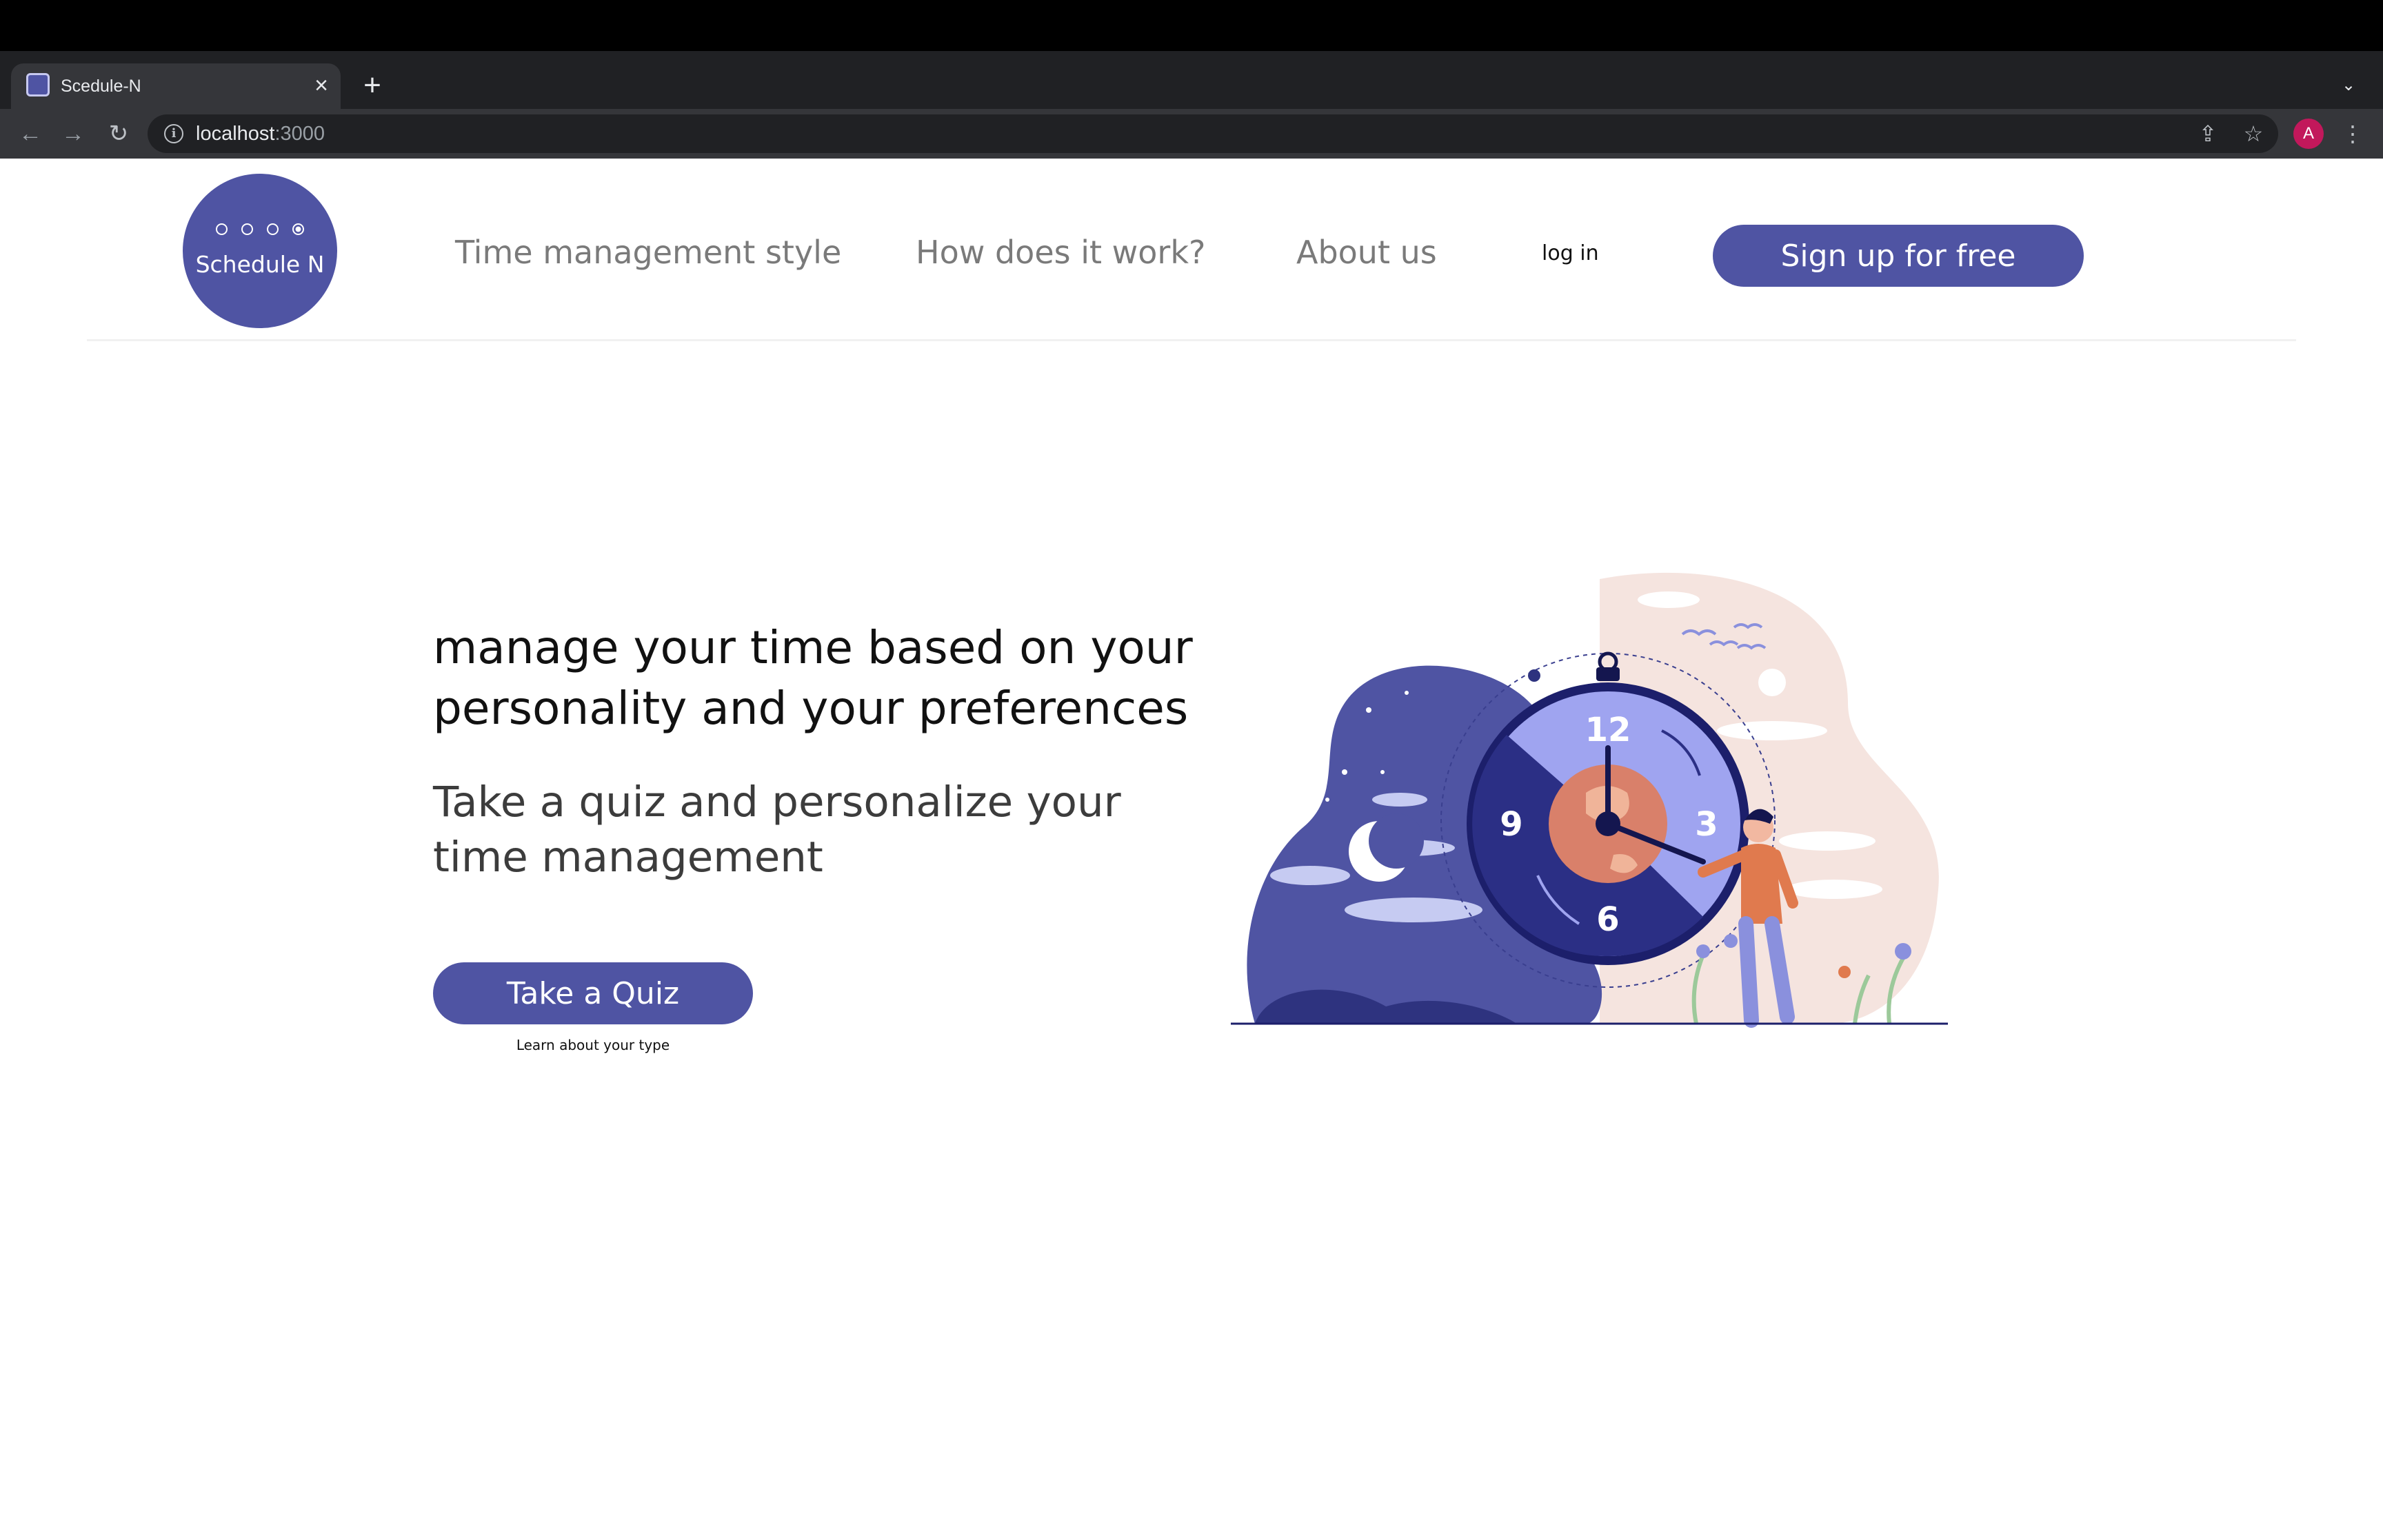 The image size is (2383, 1540). I want to click on quiz-caption: Learn about your type, so click(593, 1045).